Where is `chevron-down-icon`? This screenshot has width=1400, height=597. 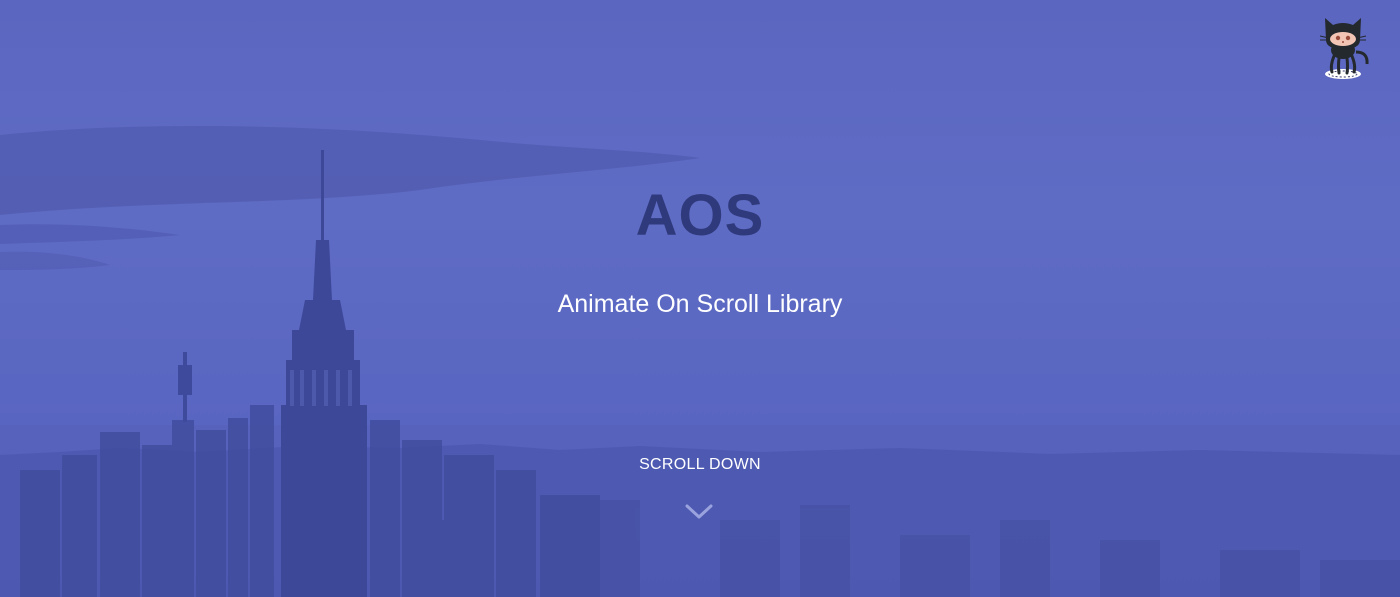 chevron-down-icon is located at coordinates (699, 512).